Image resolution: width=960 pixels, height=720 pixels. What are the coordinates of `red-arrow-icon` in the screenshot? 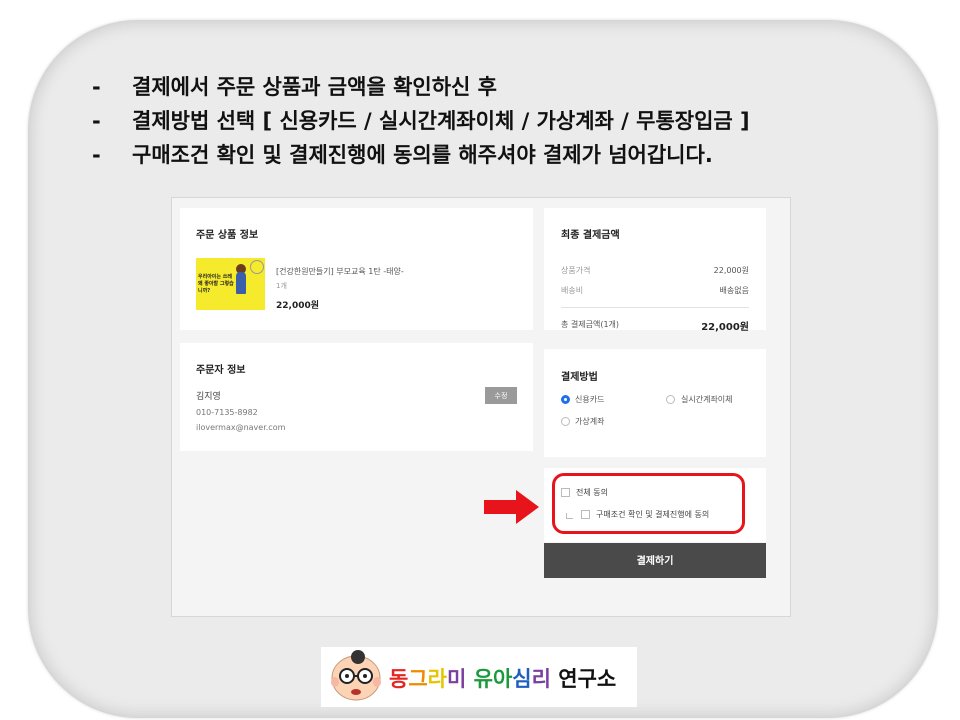 It's located at (511, 507).